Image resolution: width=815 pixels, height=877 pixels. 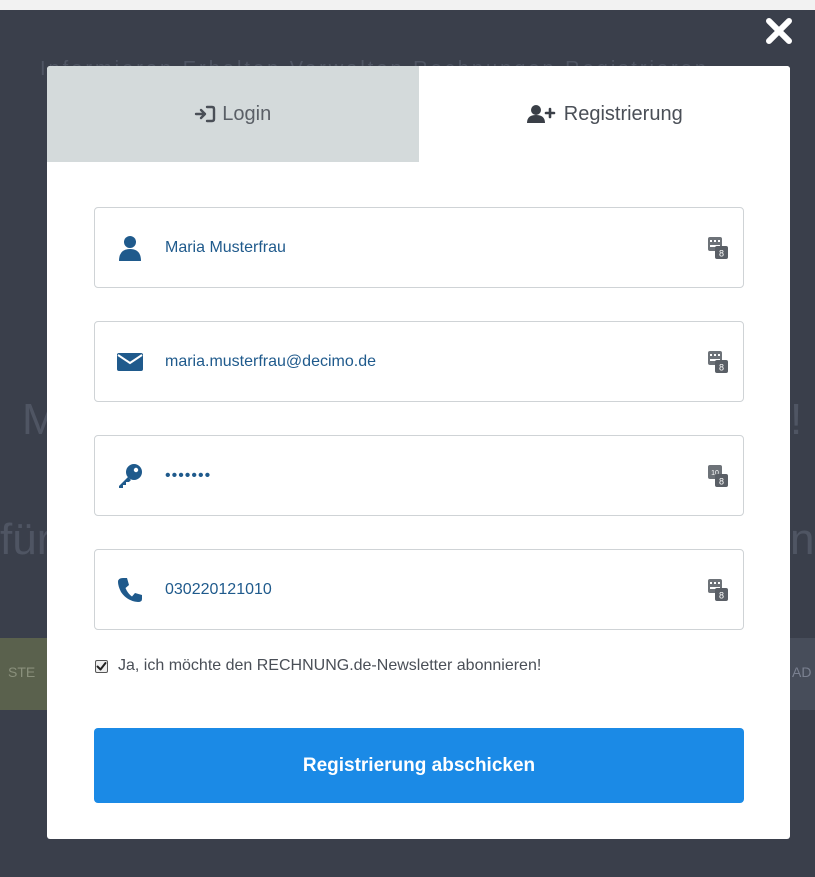 I want to click on tab-registrierung-label: Registrierung, so click(x=623, y=113).